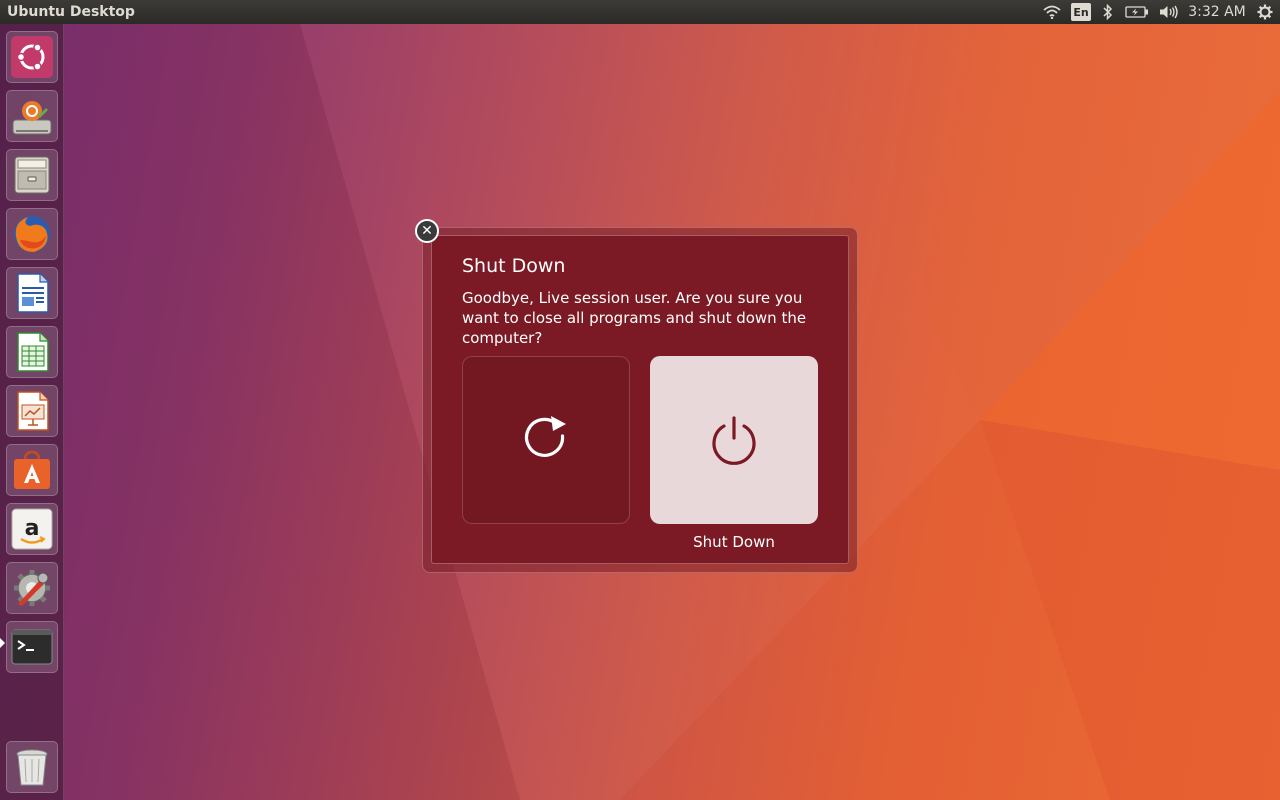 Image resolution: width=1280 pixels, height=800 pixels. I want to click on launcher-item-writer, so click(32, 293).